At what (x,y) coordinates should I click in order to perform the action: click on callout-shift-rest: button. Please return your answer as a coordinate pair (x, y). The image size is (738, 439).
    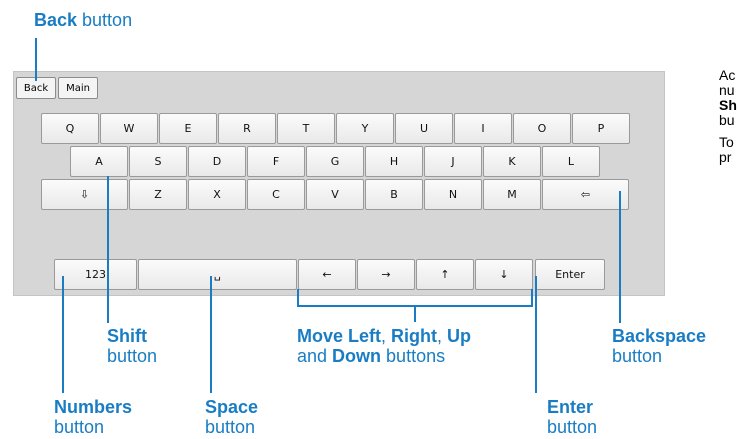
    Looking at the image, I should click on (132, 356).